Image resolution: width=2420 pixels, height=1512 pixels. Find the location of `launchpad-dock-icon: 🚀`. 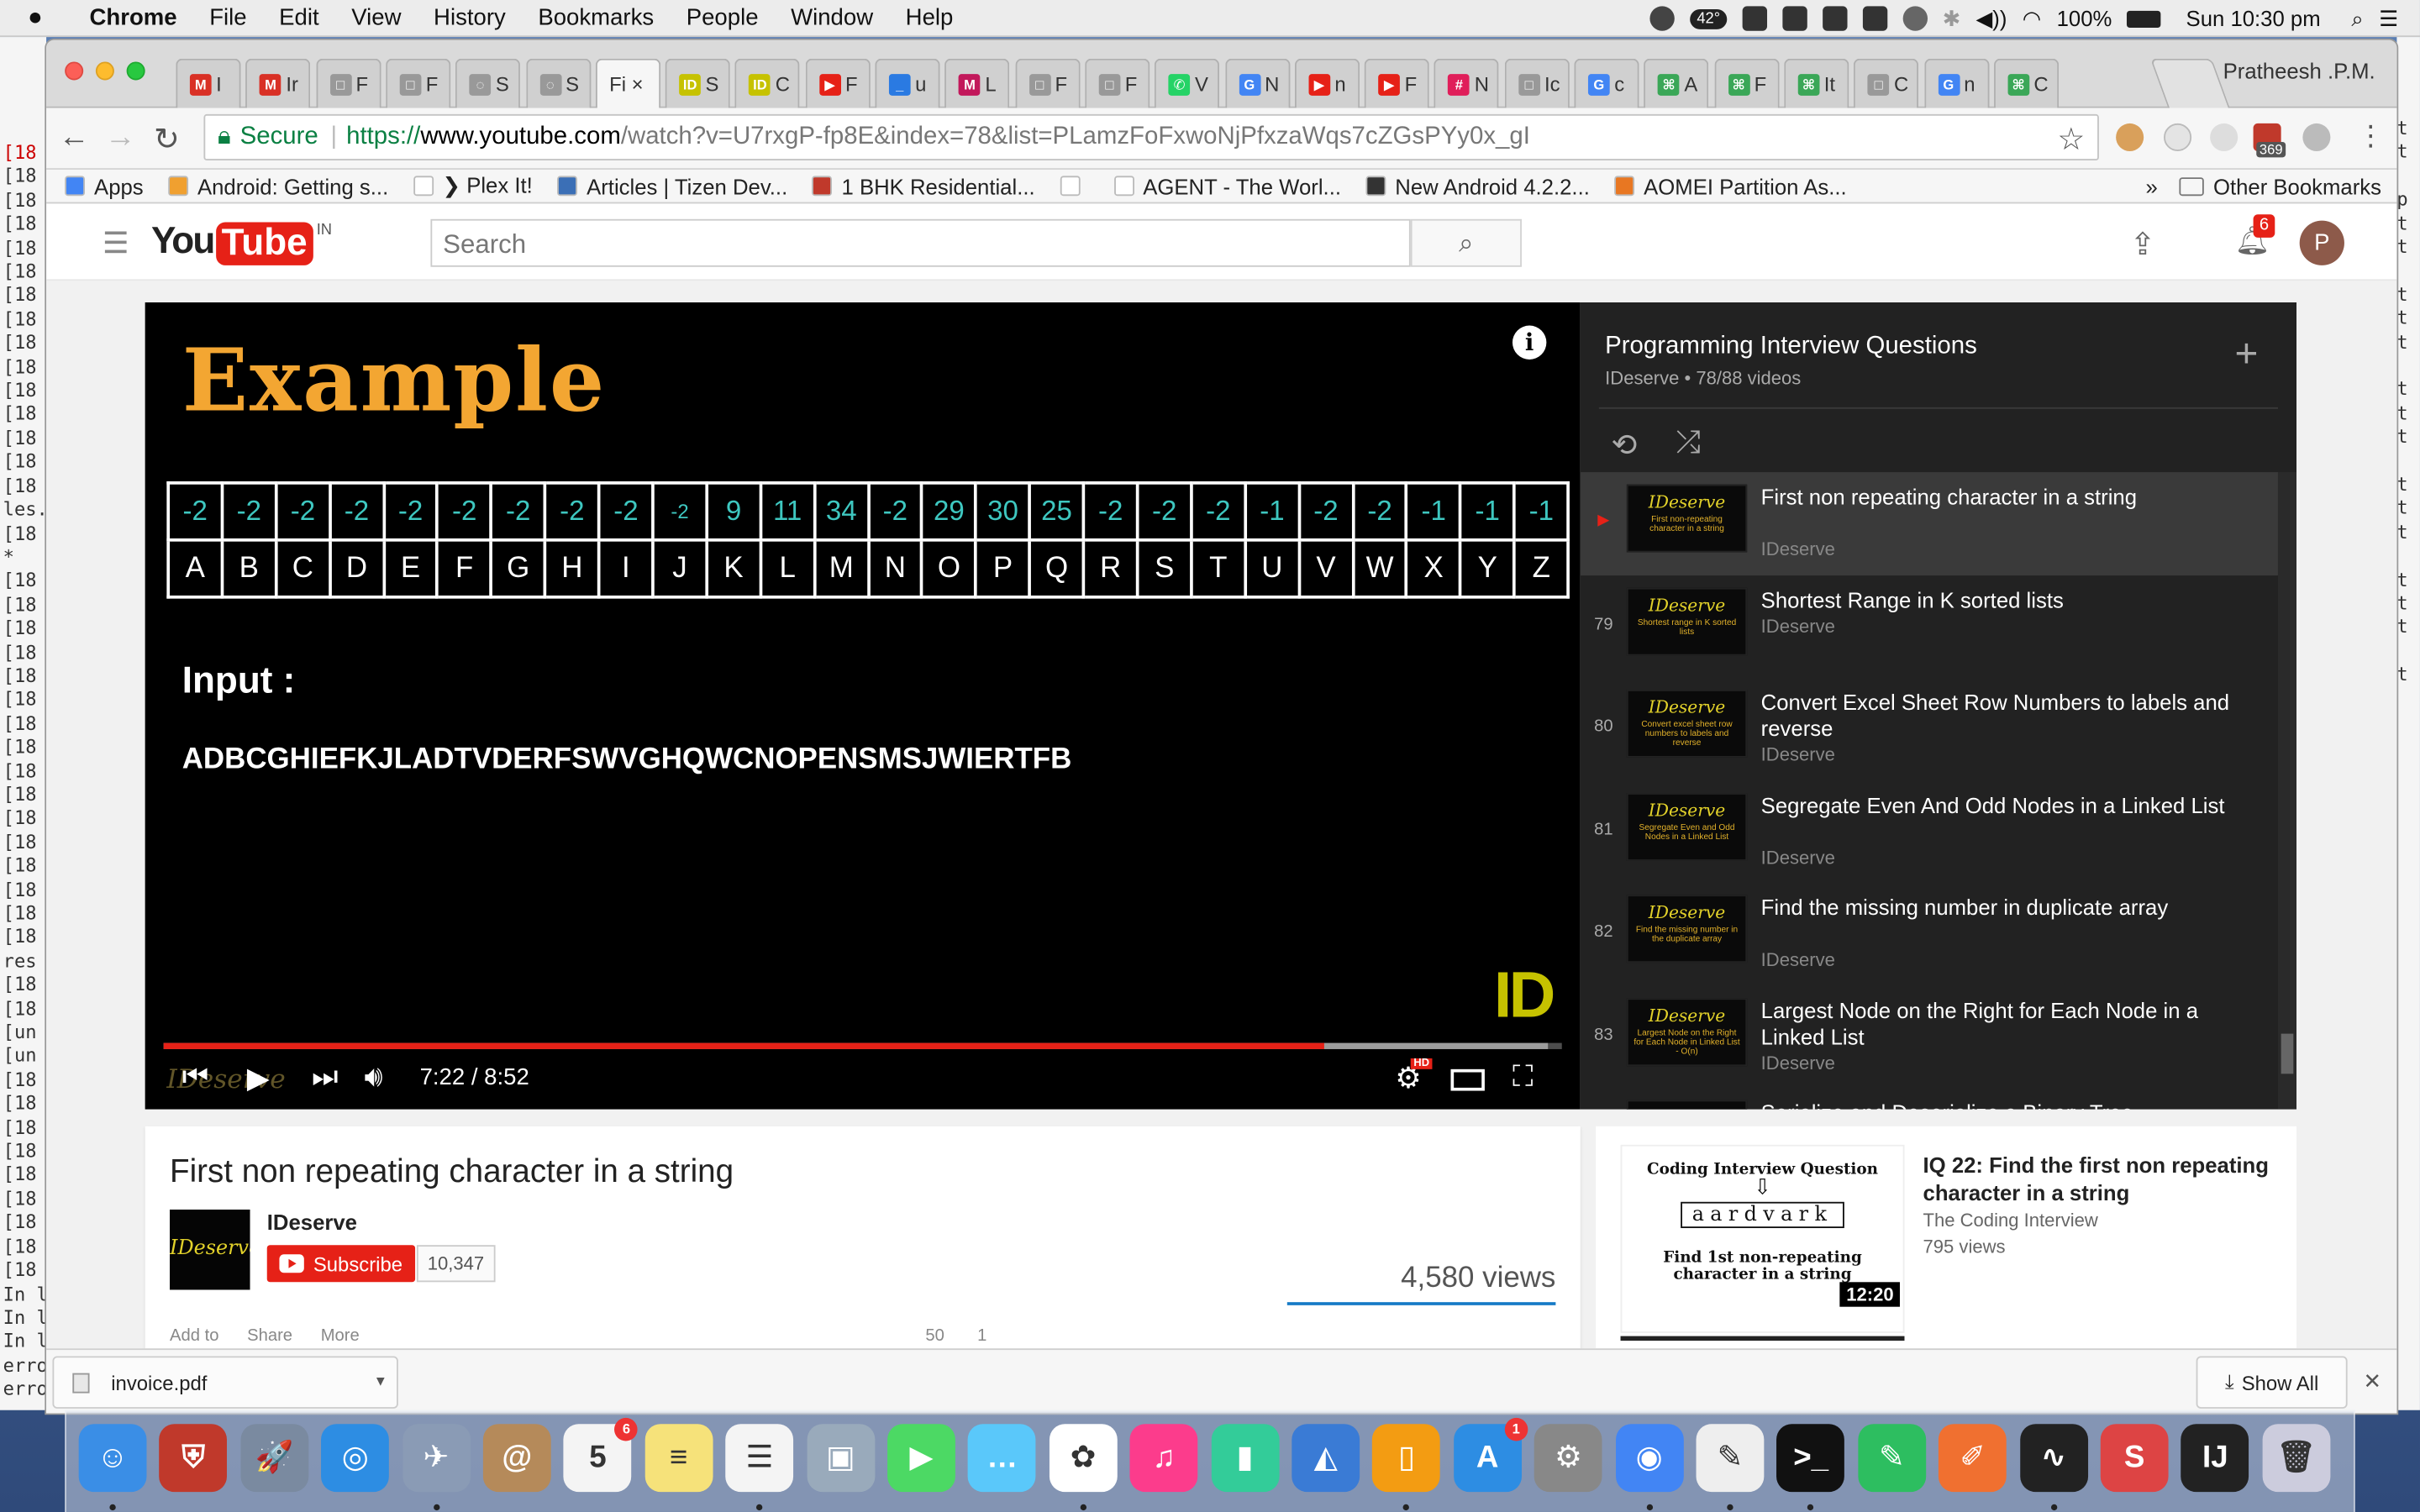

launchpad-dock-icon: 🚀 is located at coordinates (274, 1458).